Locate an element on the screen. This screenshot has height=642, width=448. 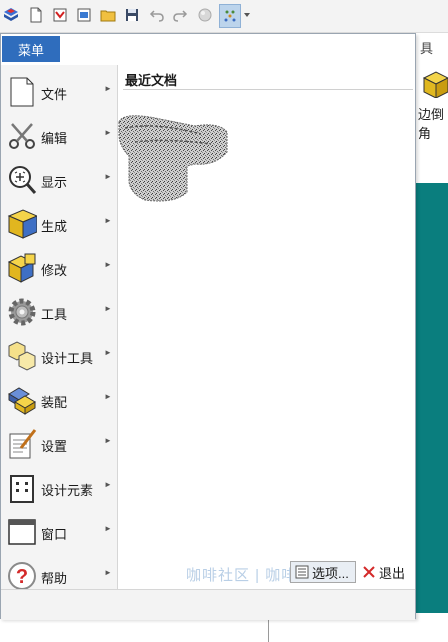
menu-item-design-tools: 设计工具 ► is located at coordinates (59, 356).